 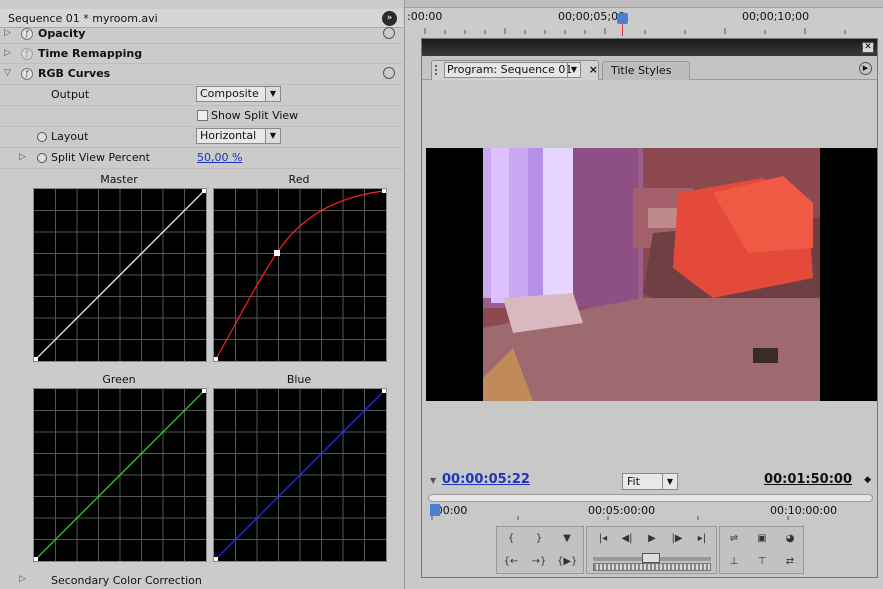 What do you see at coordinates (865, 68) in the screenshot?
I see `panel-menu-icon: ▶` at bounding box center [865, 68].